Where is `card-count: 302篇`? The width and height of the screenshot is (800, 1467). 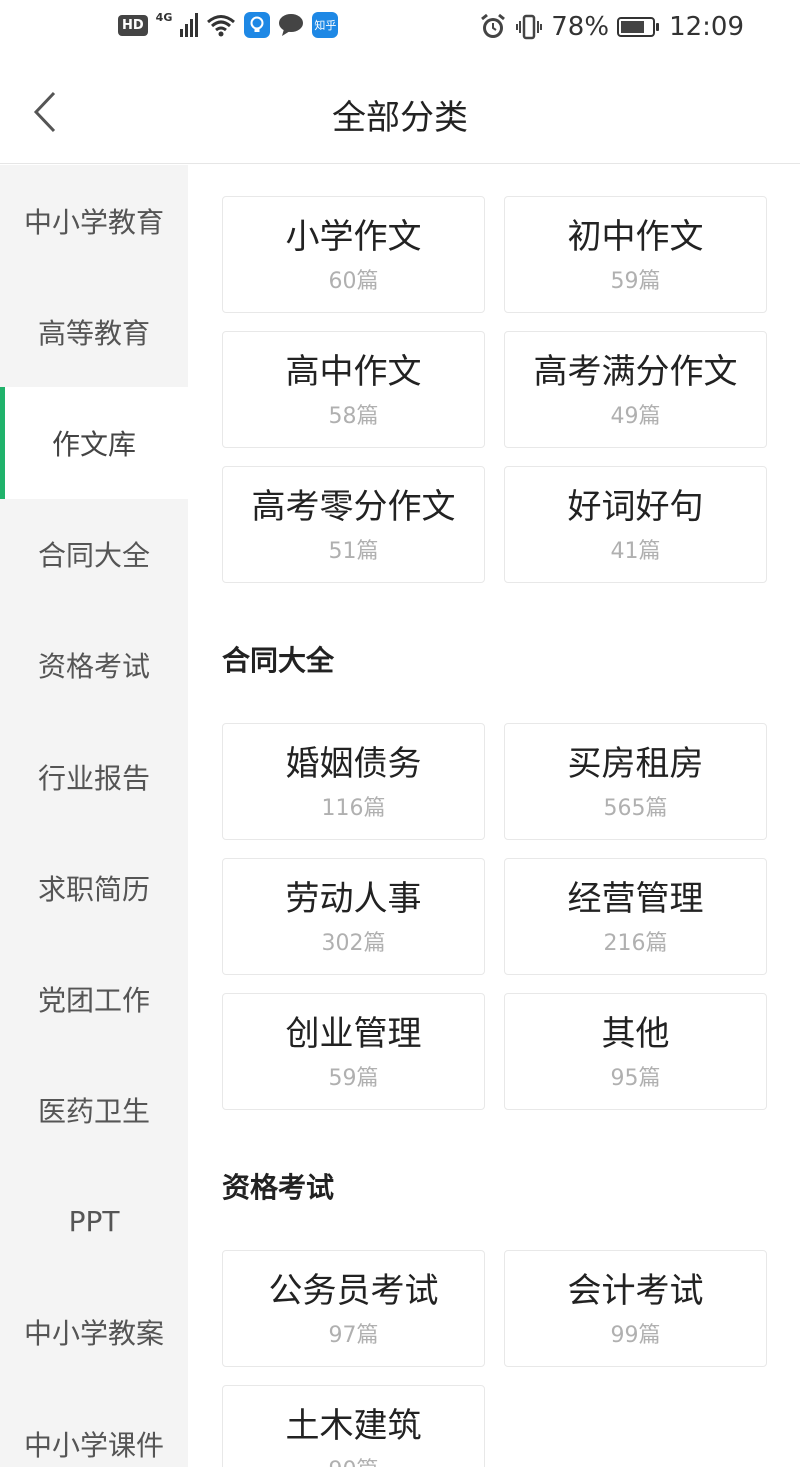
card-count: 302篇 is located at coordinates (353, 943).